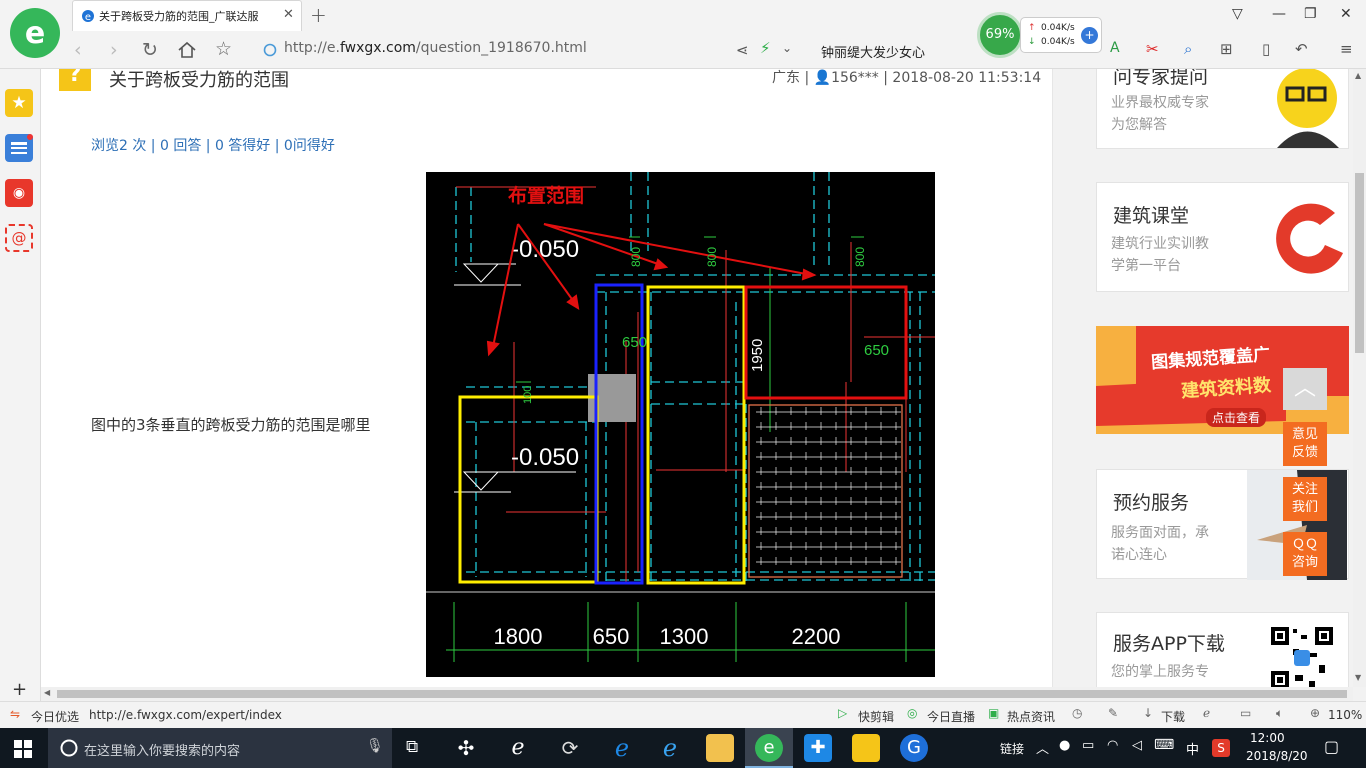 The image size is (1366, 768). What do you see at coordinates (47, 692) in the screenshot?
I see `scroll-left-icon: ◀` at bounding box center [47, 692].